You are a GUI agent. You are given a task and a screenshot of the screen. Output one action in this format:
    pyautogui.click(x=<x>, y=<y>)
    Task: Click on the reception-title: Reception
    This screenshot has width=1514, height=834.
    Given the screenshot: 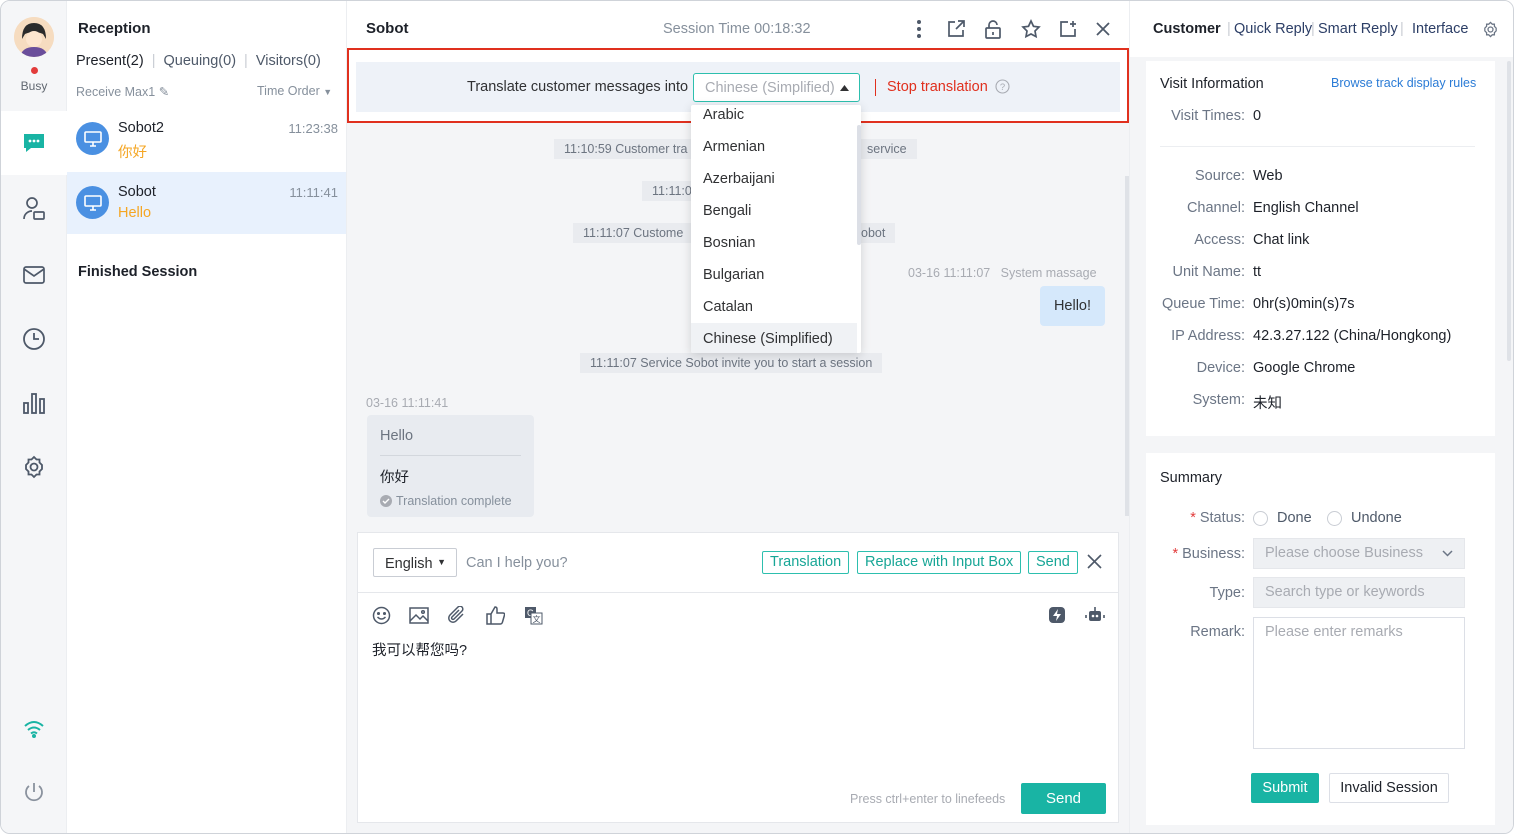 What is the action you would take?
    pyautogui.click(x=114, y=28)
    